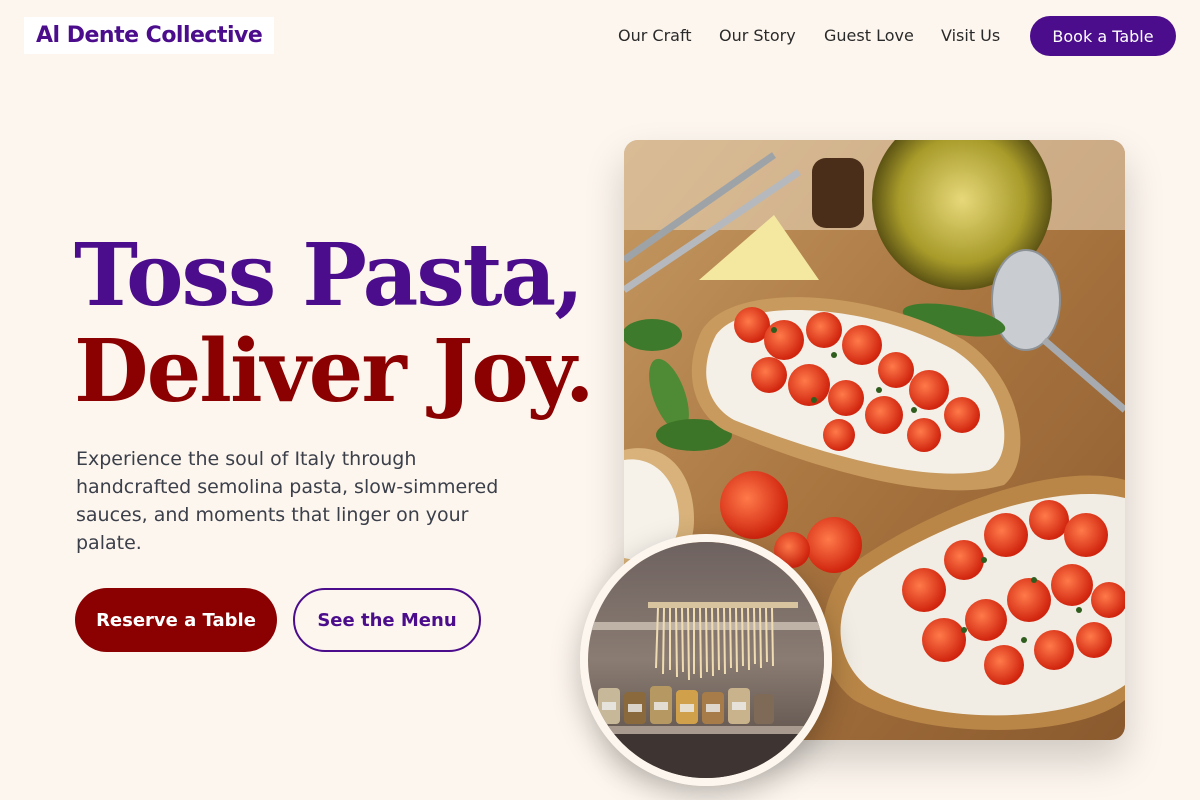 This screenshot has height=800, width=1200. What do you see at coordinates (387, 620) in the screenshot?
I see `see-menu-button: See the Menu` at bounding box center [387, 620].